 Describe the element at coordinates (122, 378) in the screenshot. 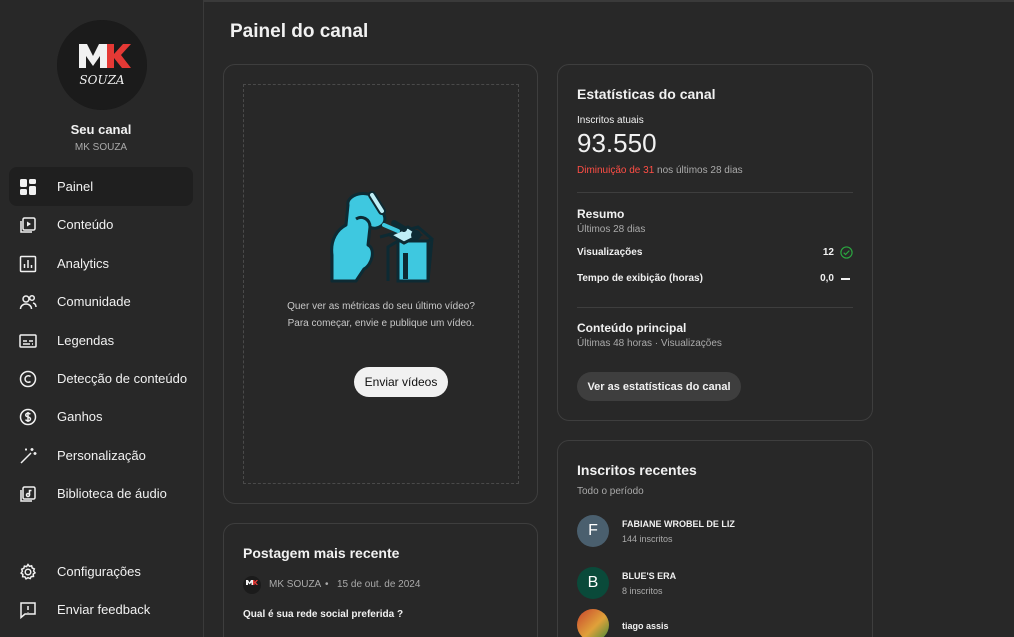

I see `sidebar-item-label: Detecção de conteúdo` at that location.